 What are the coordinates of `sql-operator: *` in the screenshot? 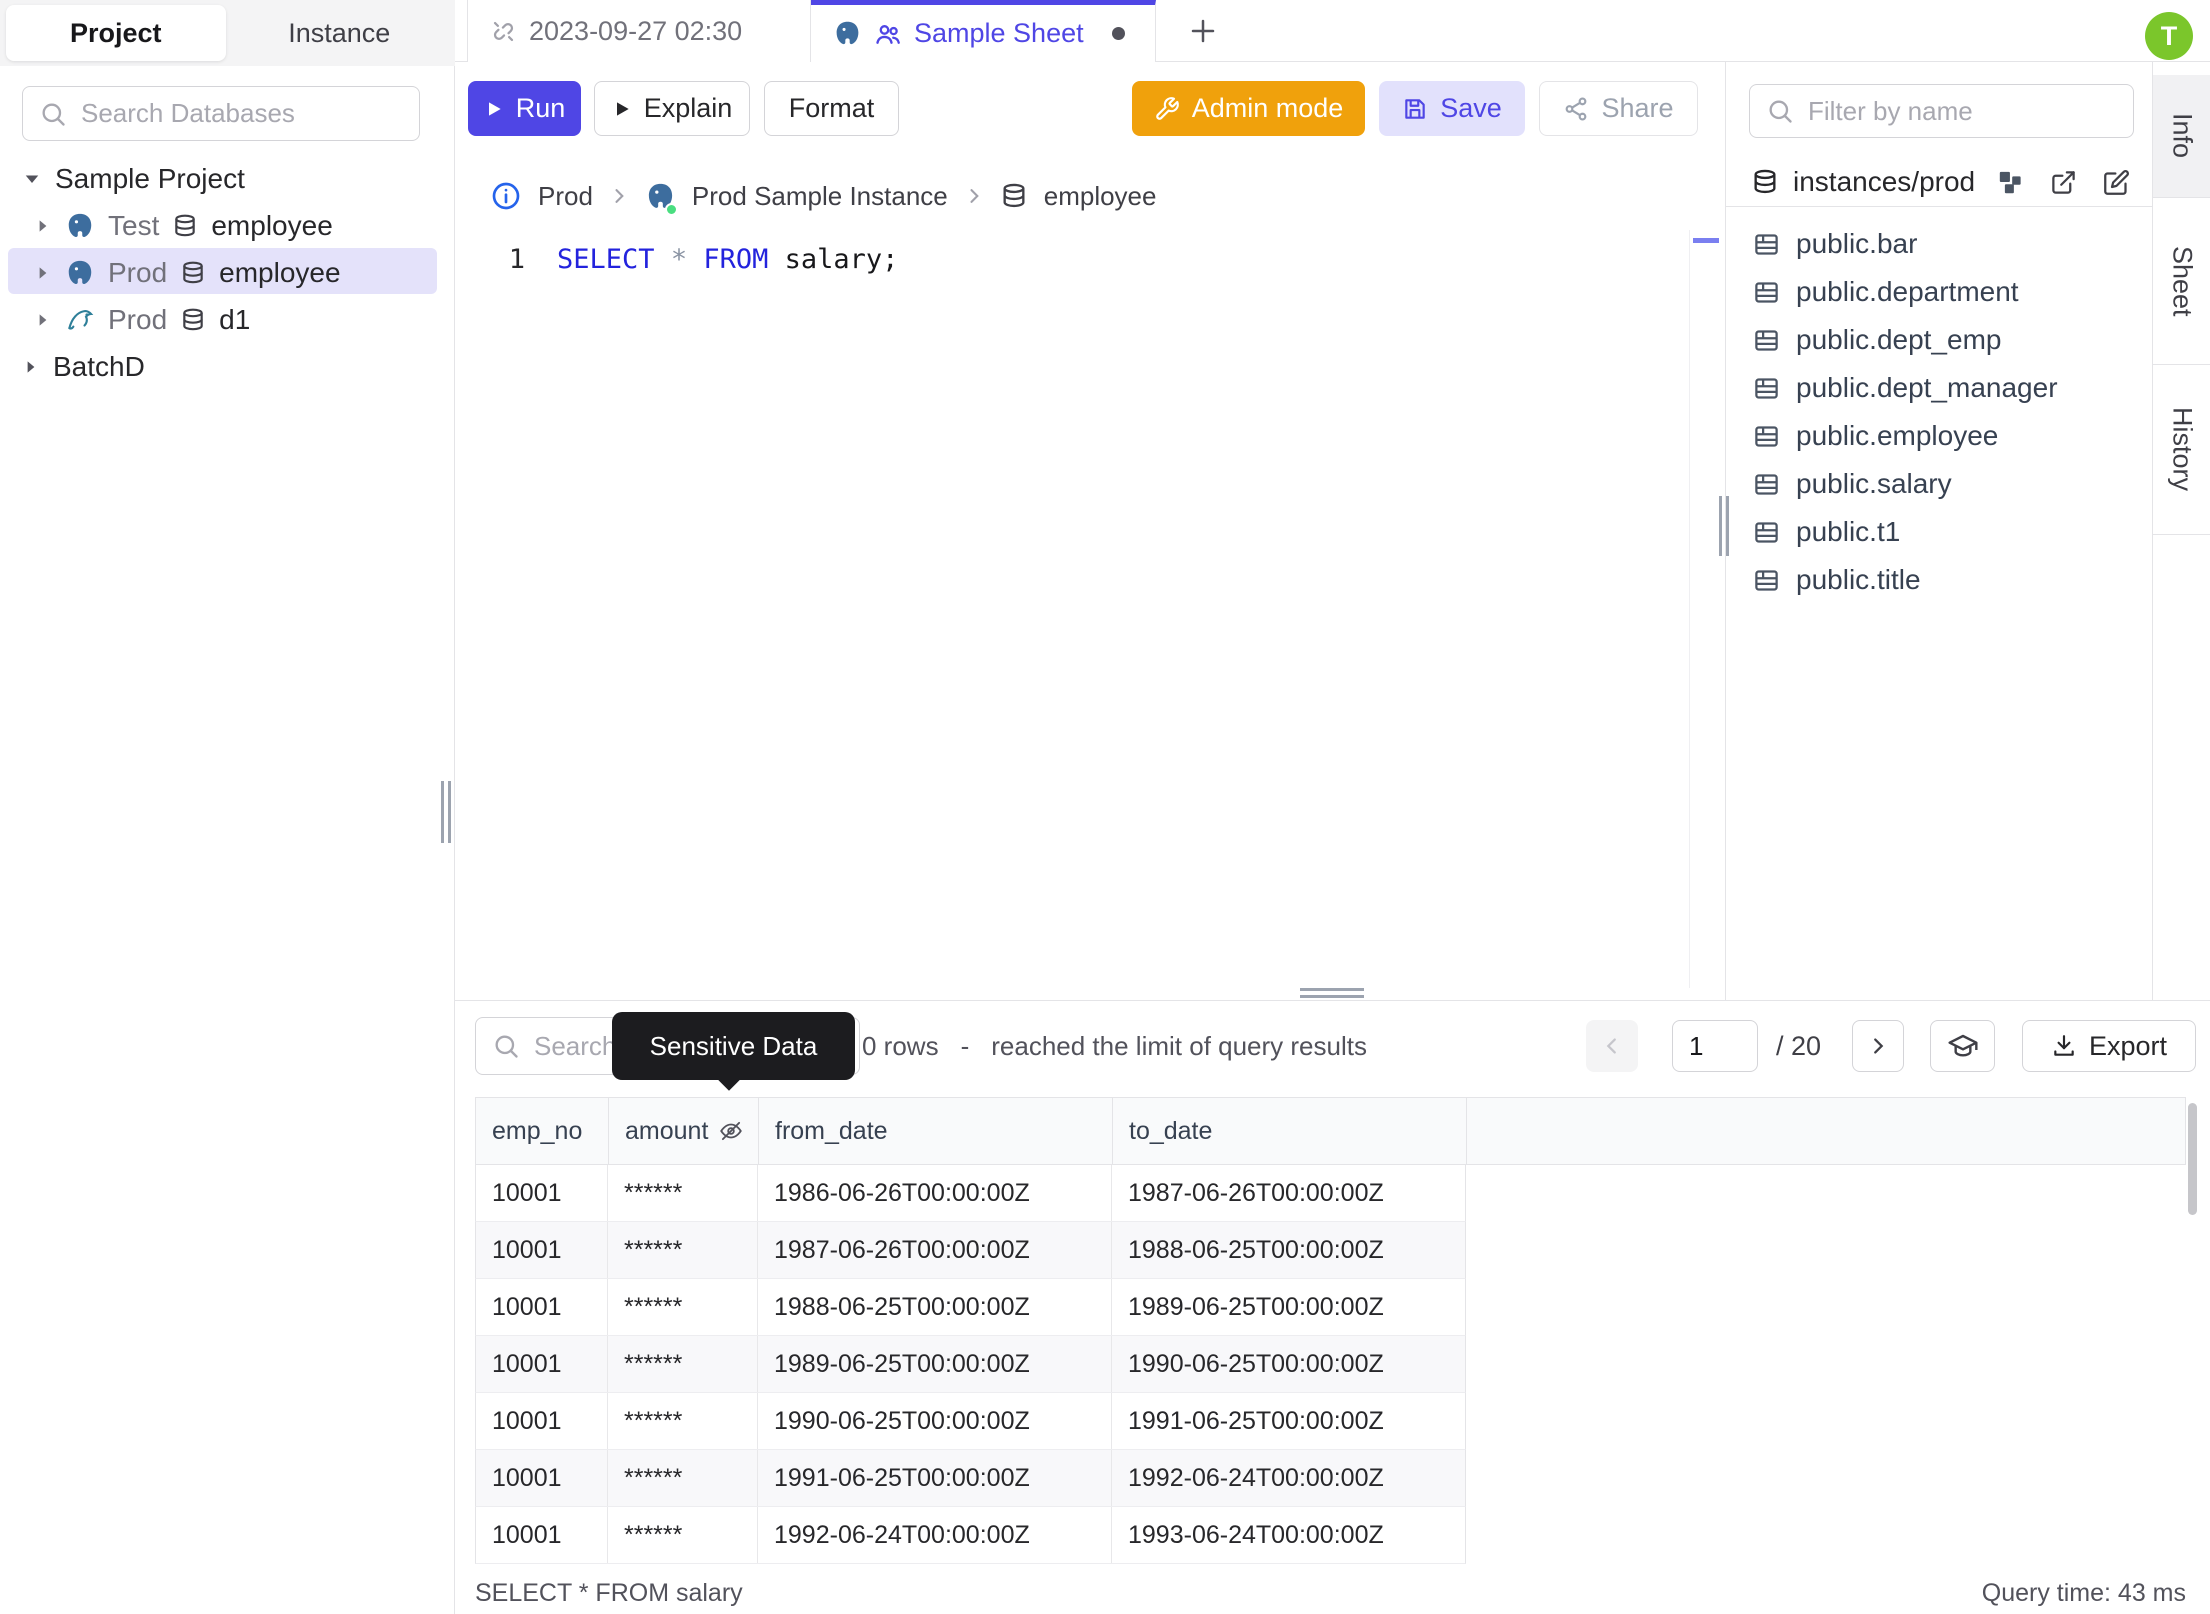 It's located at (679, 259).